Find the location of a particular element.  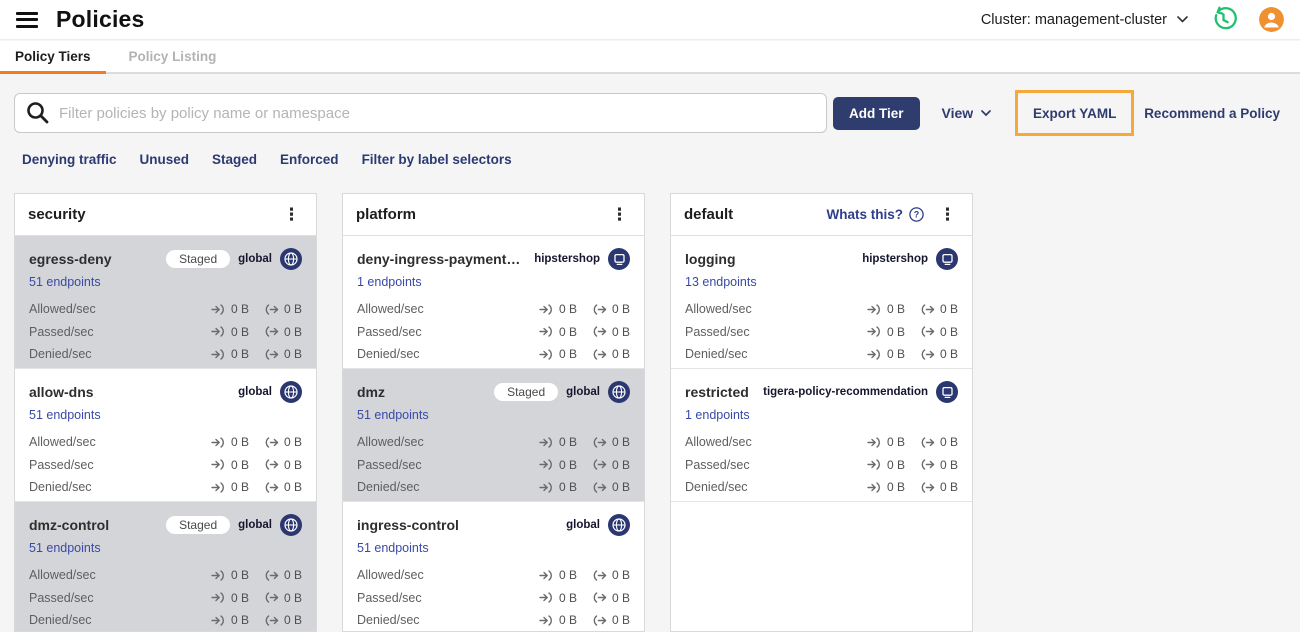

filter-denying-traffic: Denying traffic is located at coordinates (69, 159).